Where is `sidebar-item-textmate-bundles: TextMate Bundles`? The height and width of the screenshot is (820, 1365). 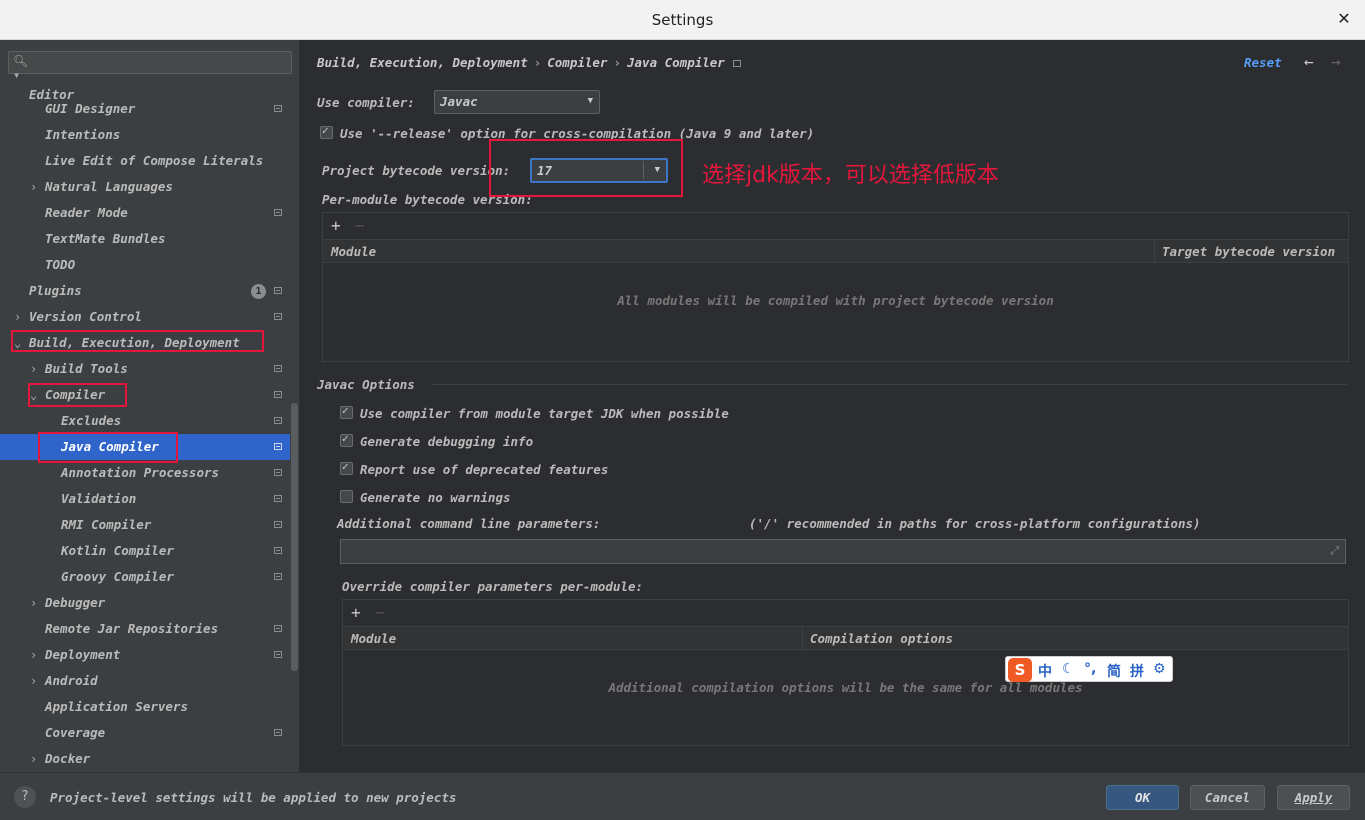 sidebar-item-textmate-bundles: TextMate Bundles is located at coordinates (145, 239).